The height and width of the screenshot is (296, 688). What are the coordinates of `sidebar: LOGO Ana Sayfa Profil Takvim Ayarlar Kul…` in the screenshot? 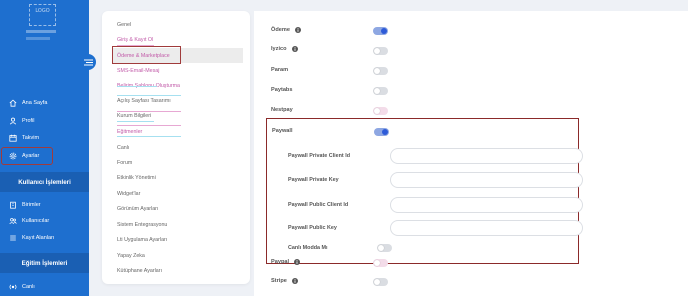 It's located at (44, 148).